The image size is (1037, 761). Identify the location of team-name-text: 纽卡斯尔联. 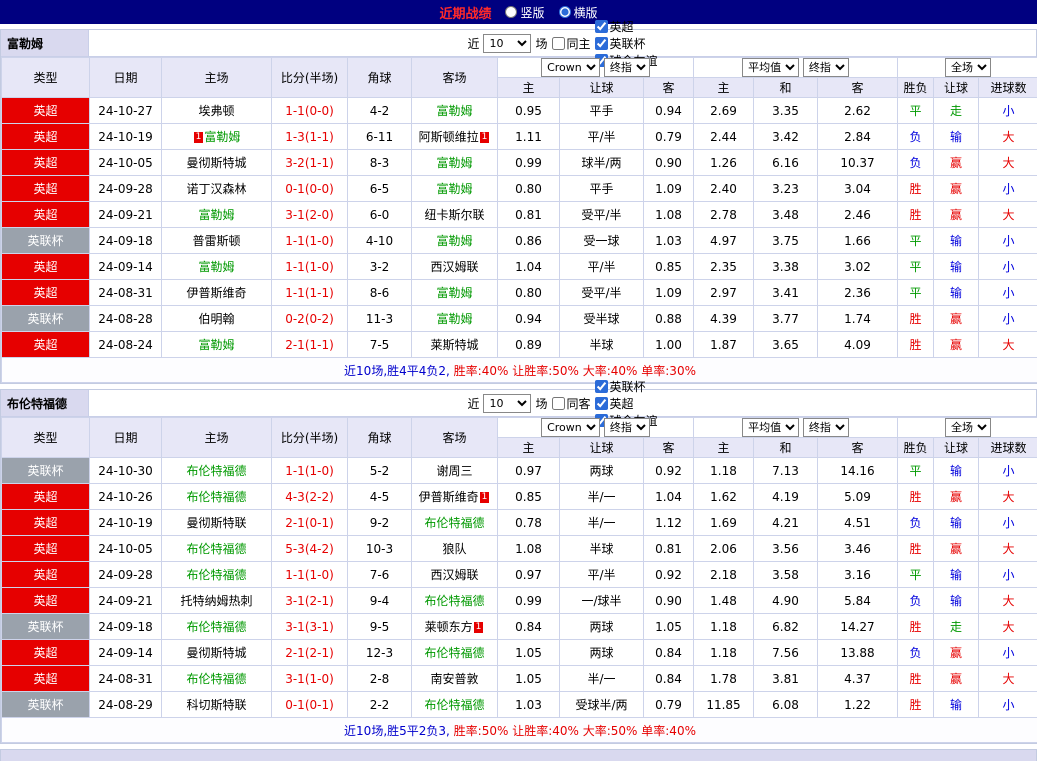
(454, 215).